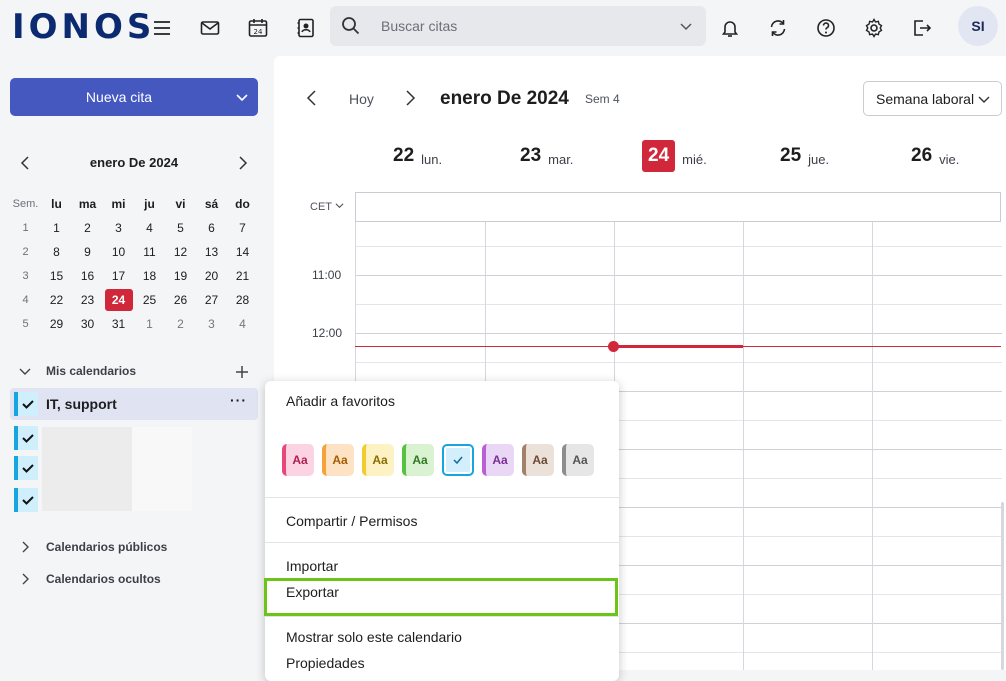  What do you see at coordinates (56, 252) in the screenshot?
I see `mini-day: 8` at bounding box center [56, 252].